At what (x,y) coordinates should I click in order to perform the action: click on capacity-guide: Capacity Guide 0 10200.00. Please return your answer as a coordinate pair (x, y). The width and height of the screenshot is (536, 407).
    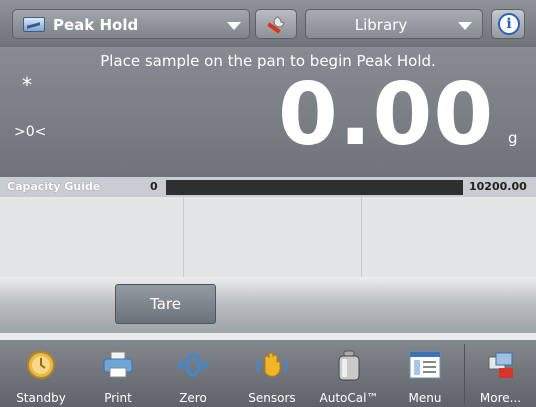
    Looking at the image, I should click on (268, 187).